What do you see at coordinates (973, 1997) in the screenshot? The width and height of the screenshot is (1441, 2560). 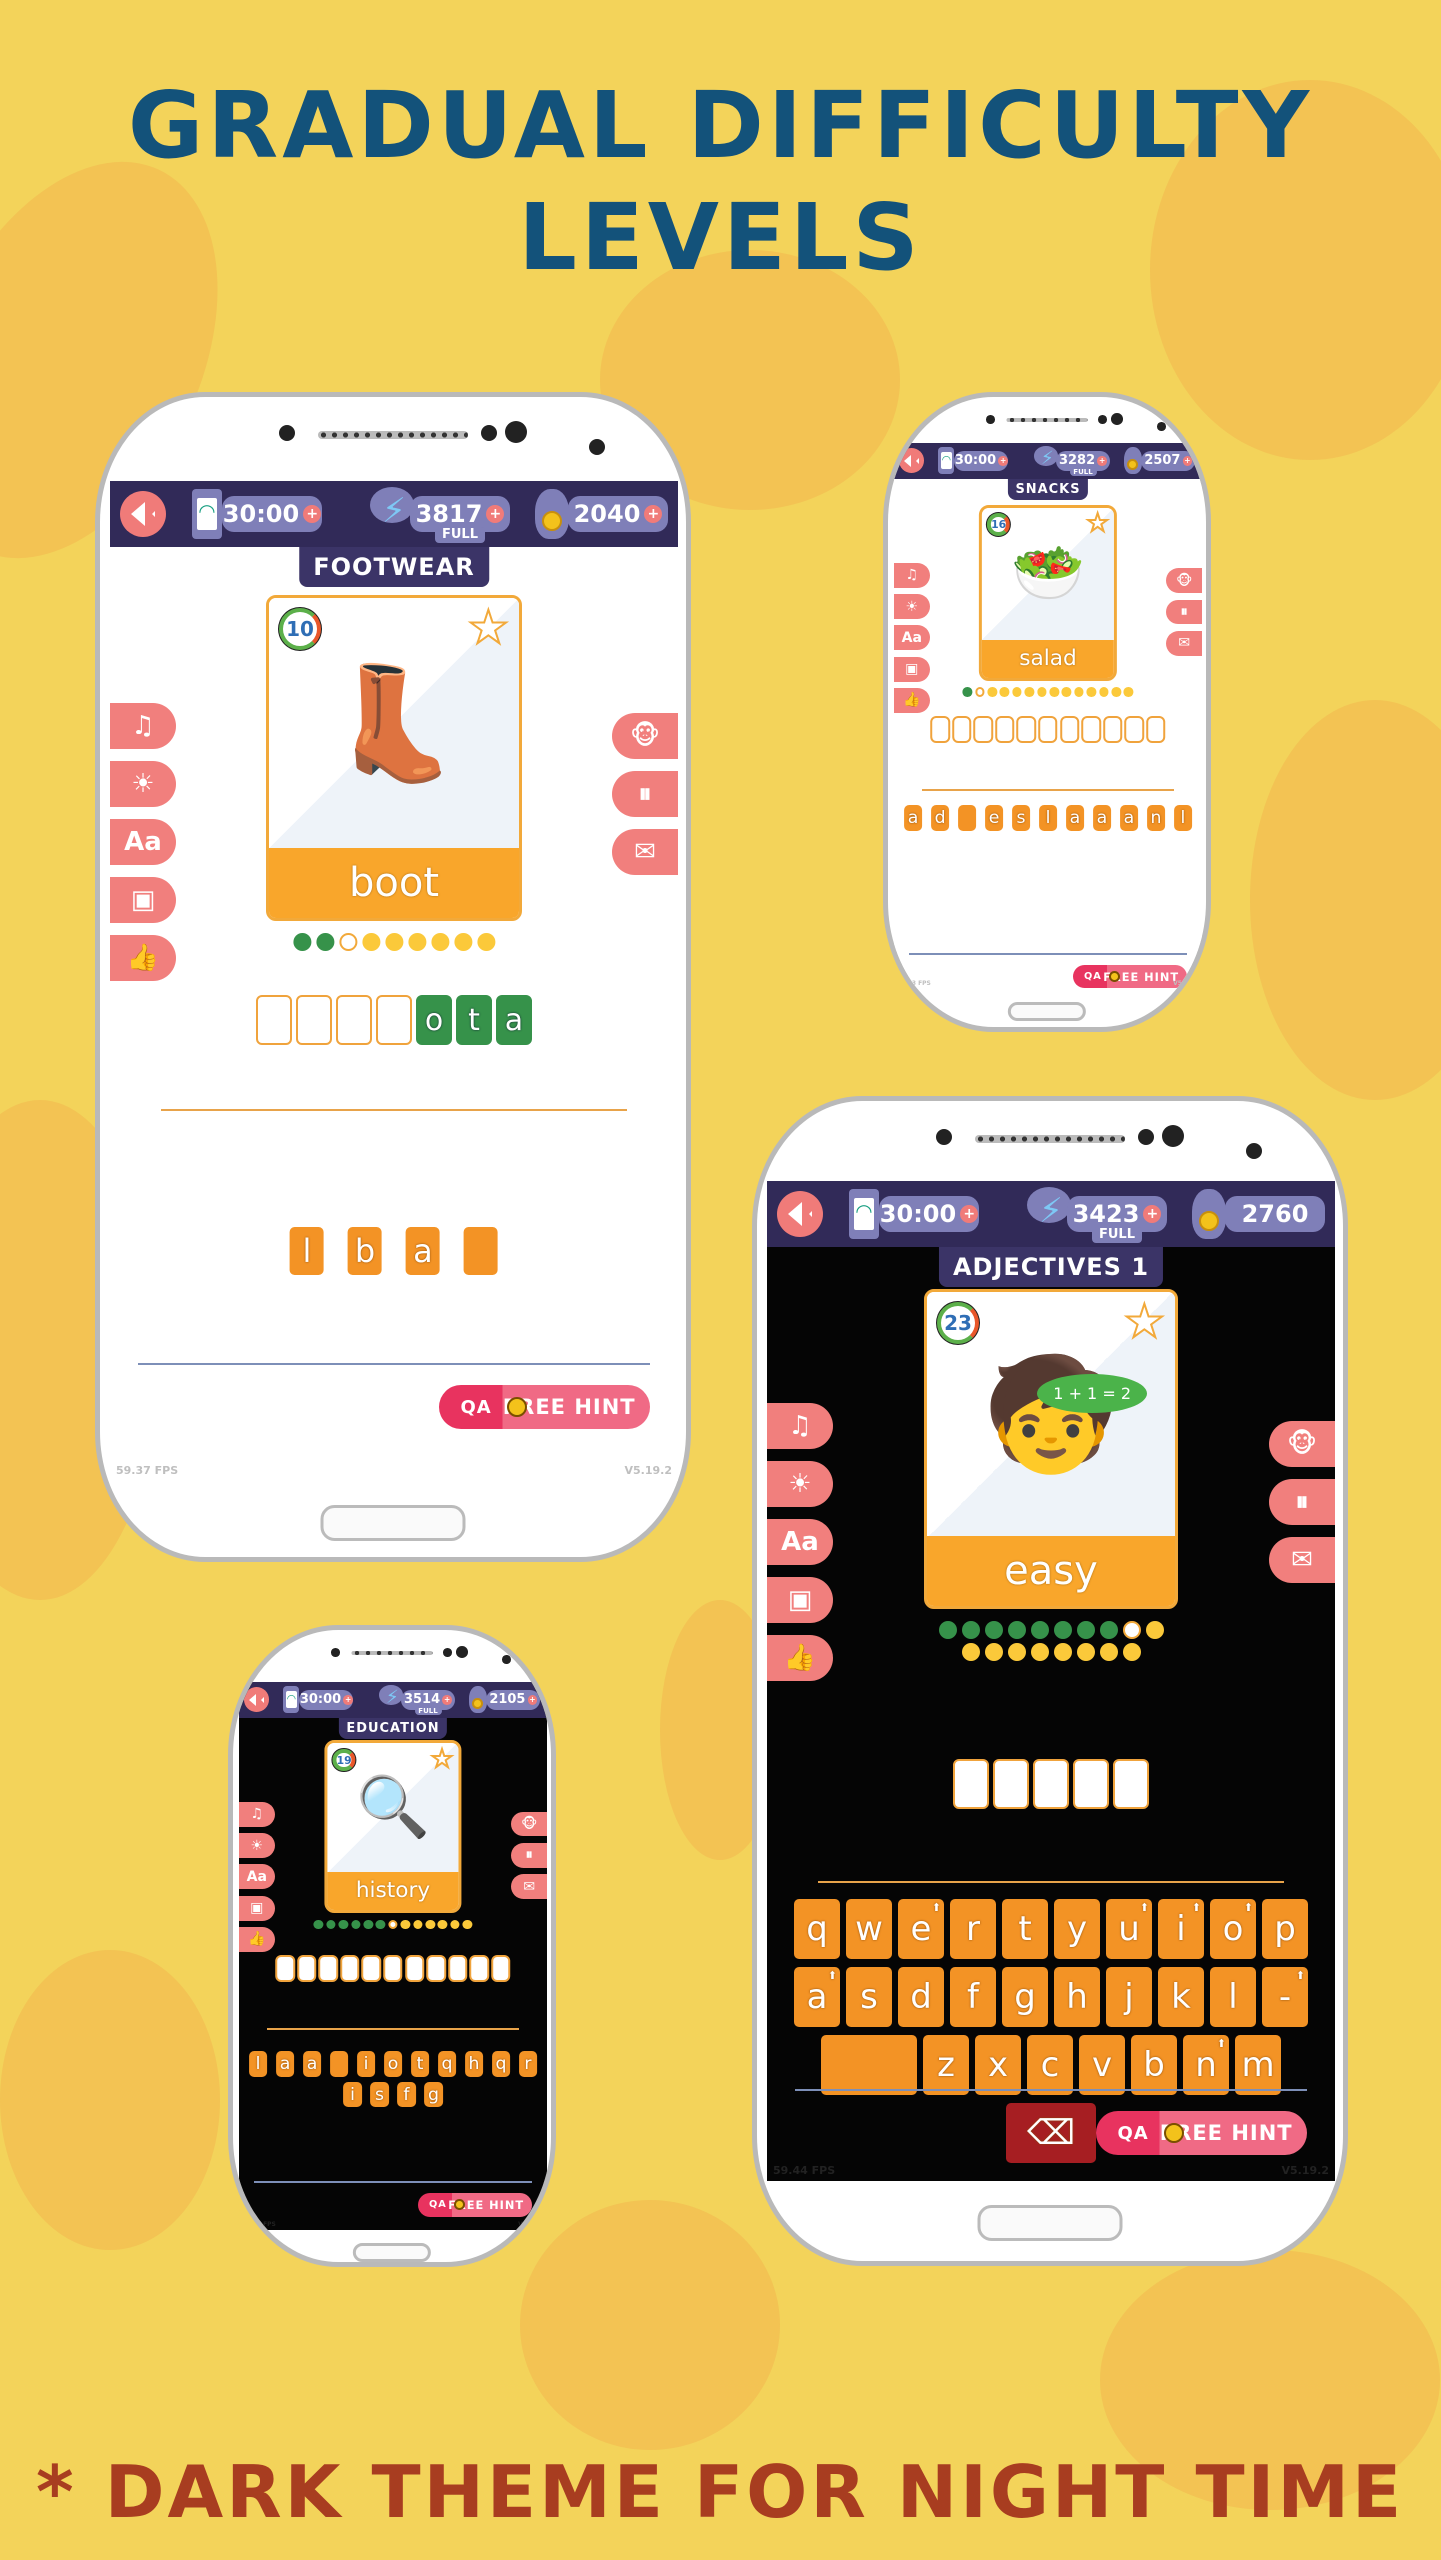 I see `key: f` at bounding box center [973, 1997].